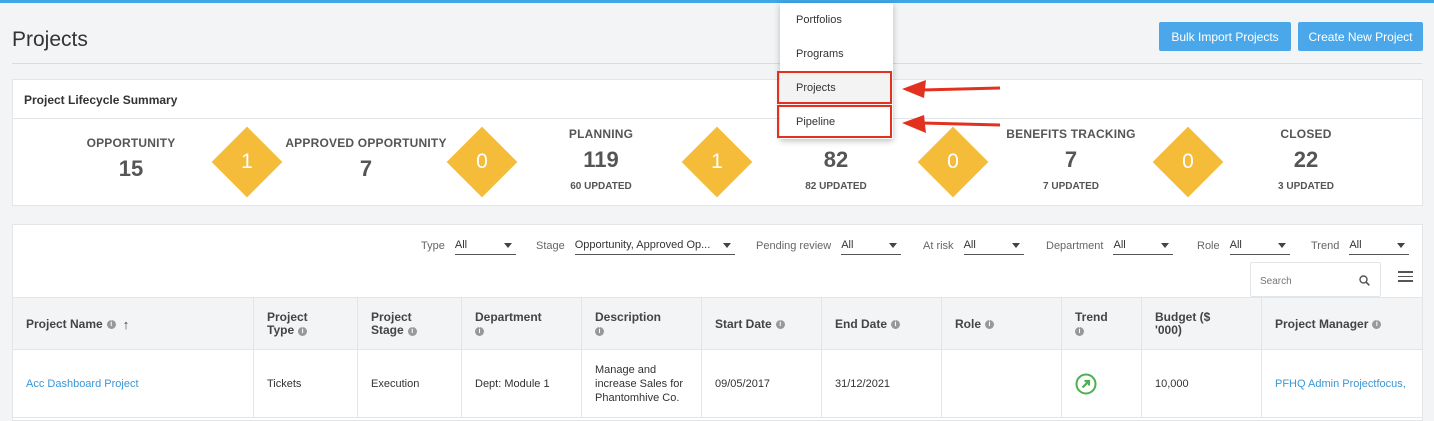 The image size is (1434, 421). I want to click on column-title-text: Description, so click(628, 317).